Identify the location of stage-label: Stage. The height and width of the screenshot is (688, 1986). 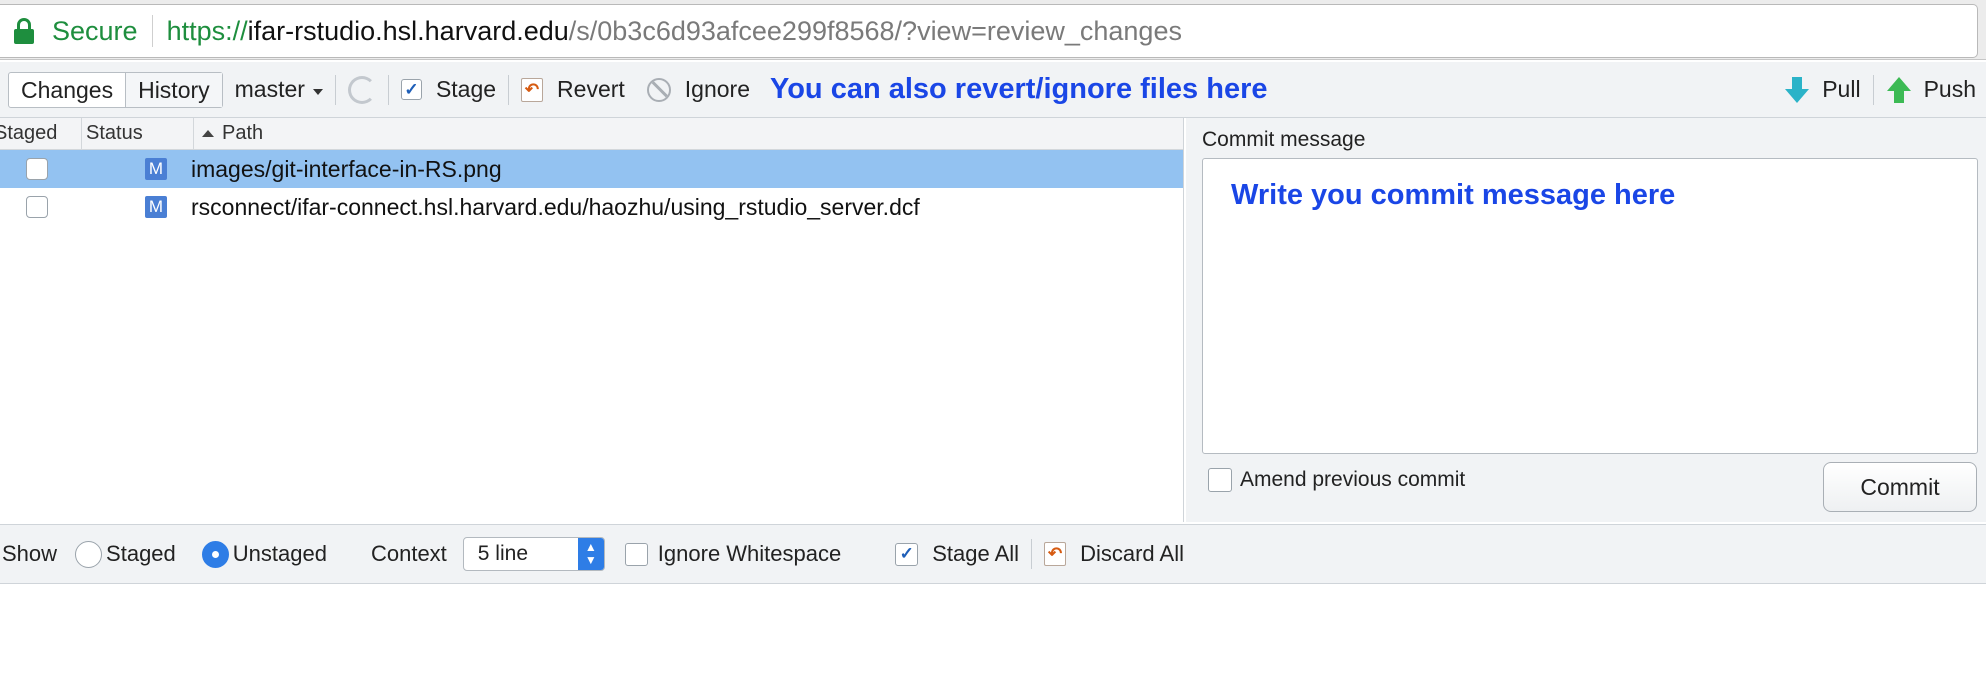
(466, 89).